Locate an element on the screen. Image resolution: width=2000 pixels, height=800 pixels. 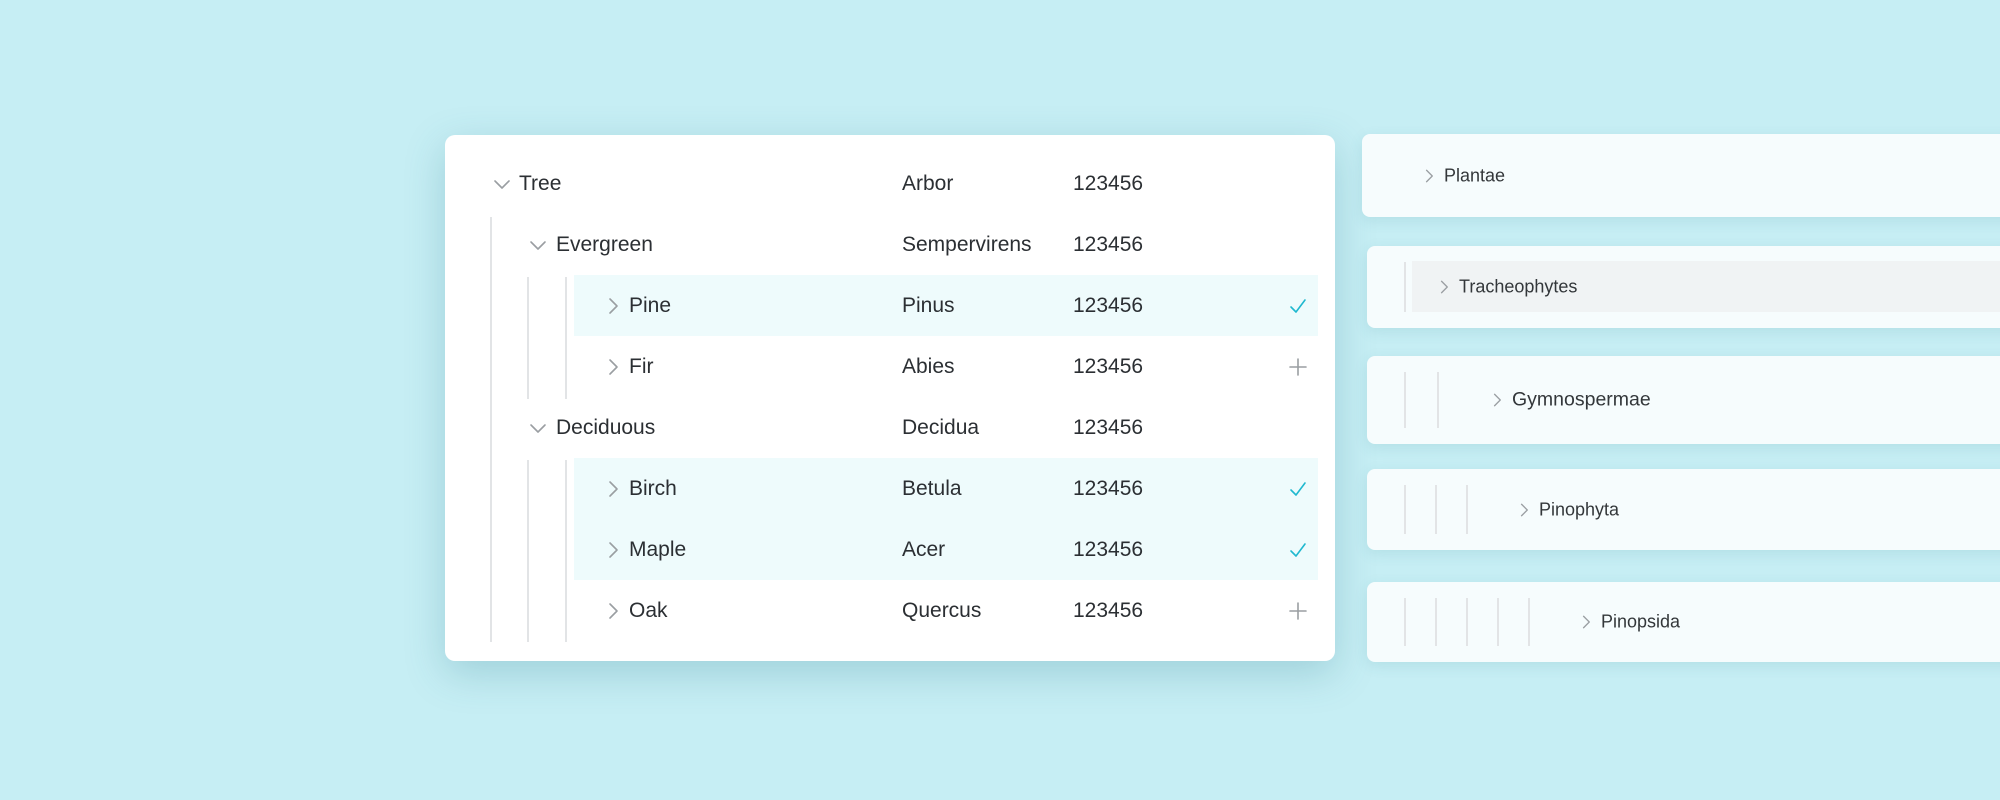
hierarchy-label: Plantae is located at coordinates (1475, 175).